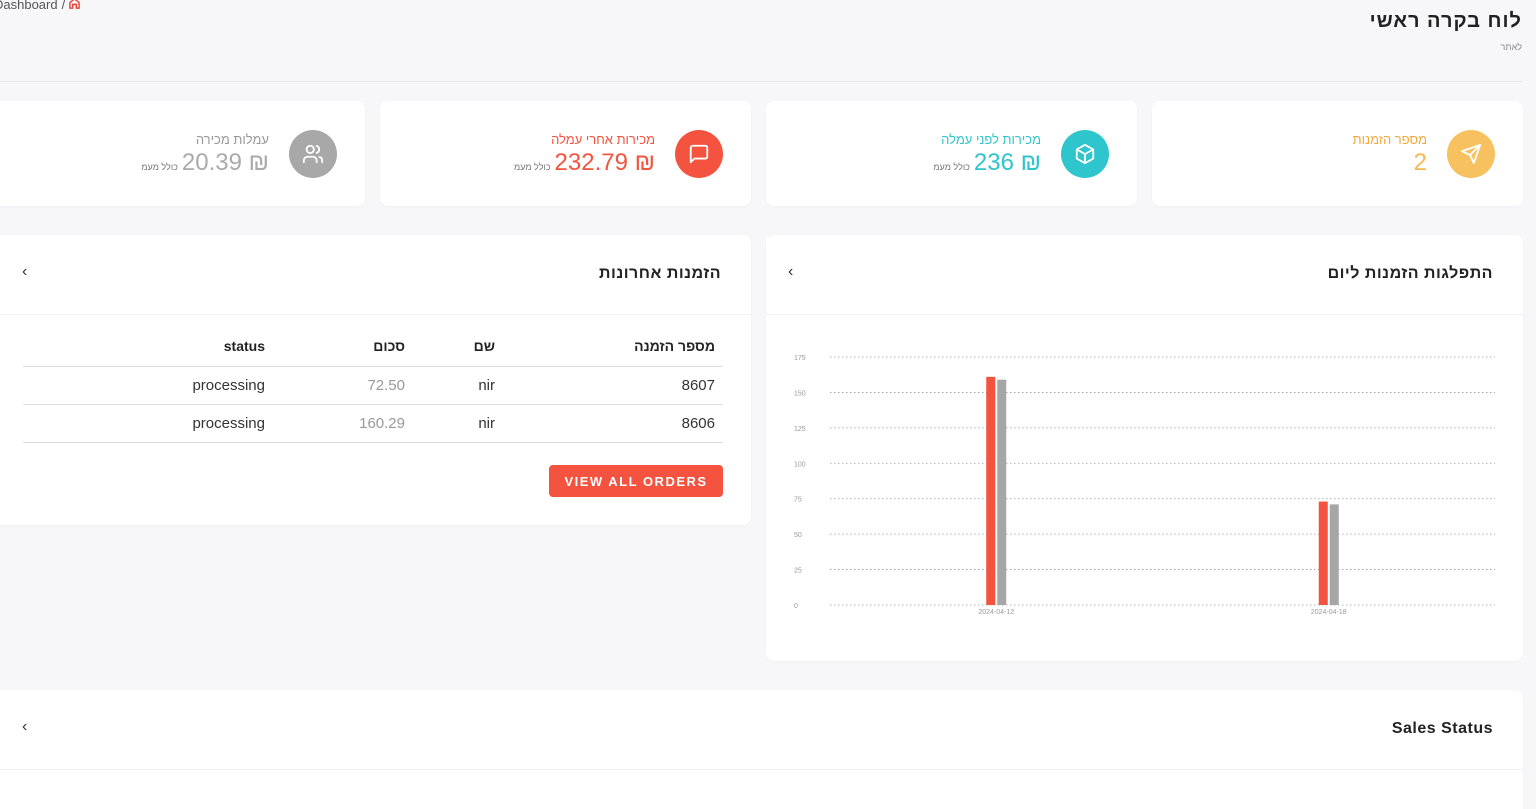  I want to click on stat-label-before-fee: מכירות לפני עמלה, so click(991, 139).